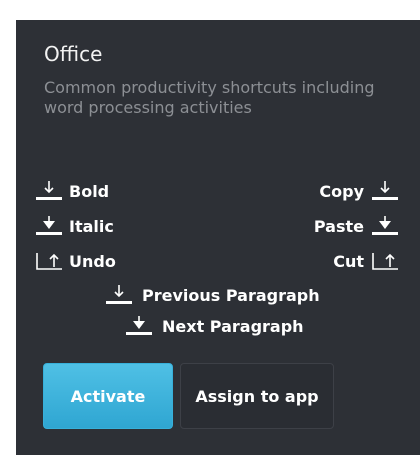 This screenshot has height=455, width=420. Describe the element at coordinates (91, 226) in the screenshot. I see `shortcut-label: Italic` at that location.